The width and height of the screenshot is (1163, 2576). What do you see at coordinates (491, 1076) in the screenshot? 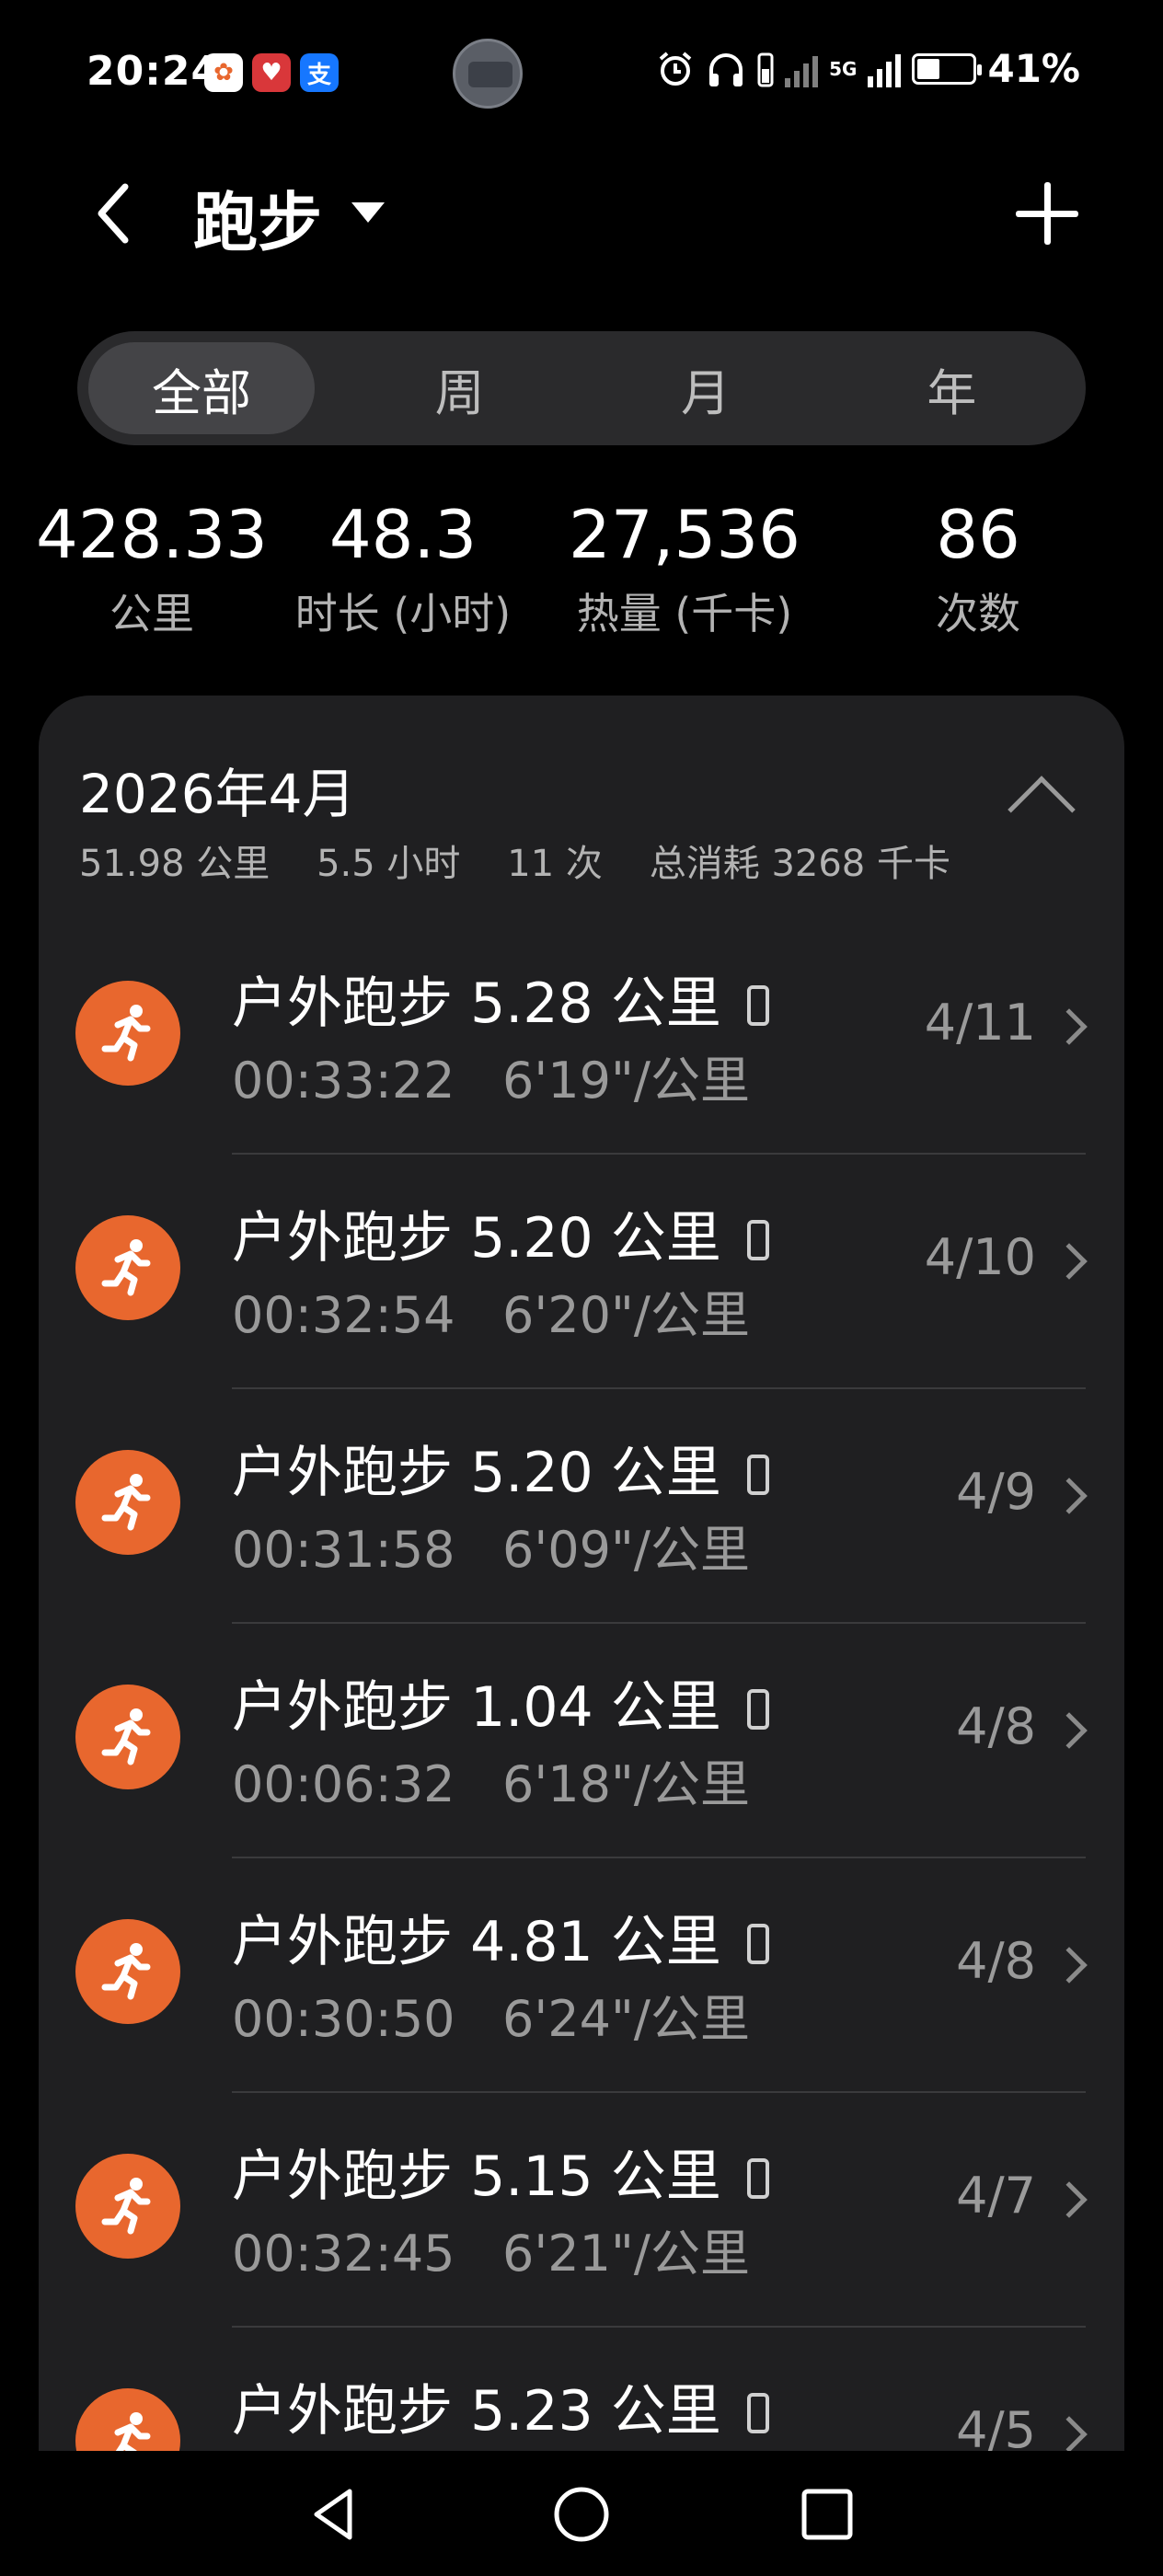
I see `record-stats: 00:33:22 6'19"/公里` at bounding box center [491, 1076].